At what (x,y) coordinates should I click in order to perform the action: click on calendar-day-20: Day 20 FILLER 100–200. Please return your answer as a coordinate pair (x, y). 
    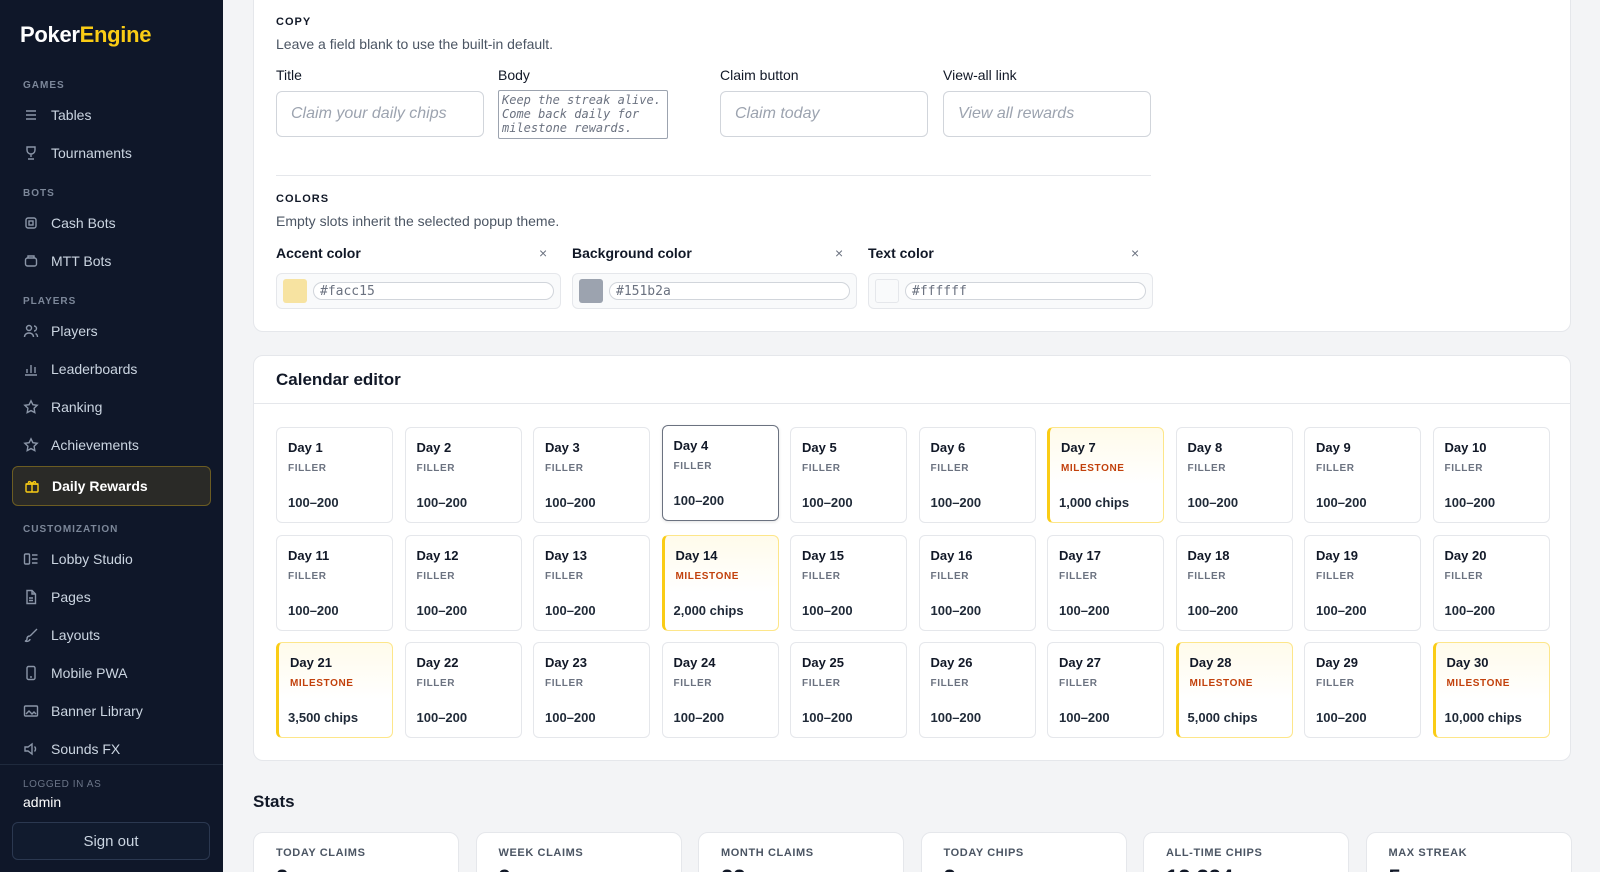
    Looking at the image, I should click on (1491, 582).